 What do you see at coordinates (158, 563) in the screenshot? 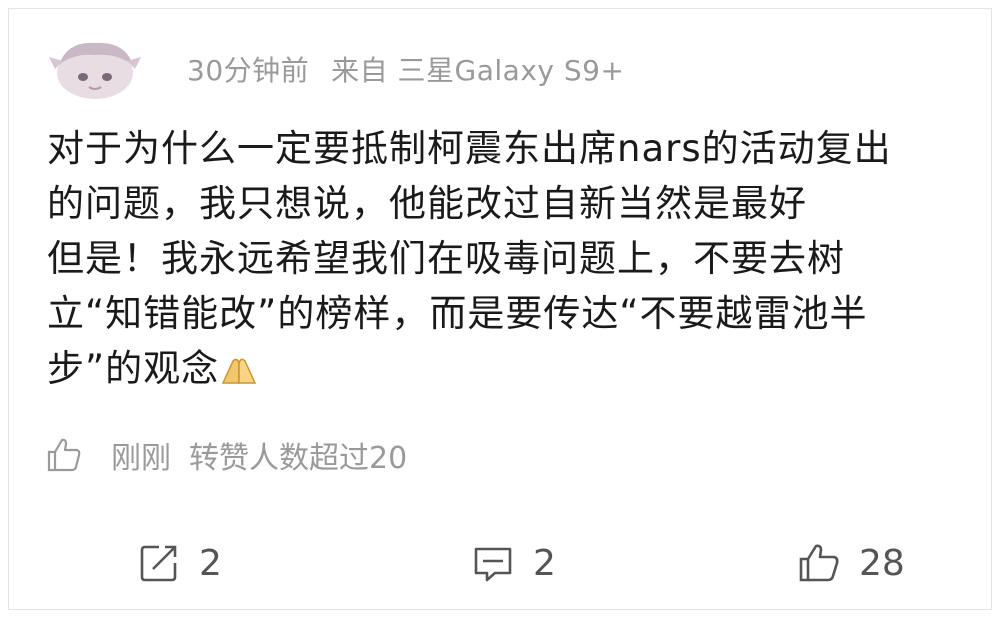
I see `repost-icon` at bounding box center [158, 563].